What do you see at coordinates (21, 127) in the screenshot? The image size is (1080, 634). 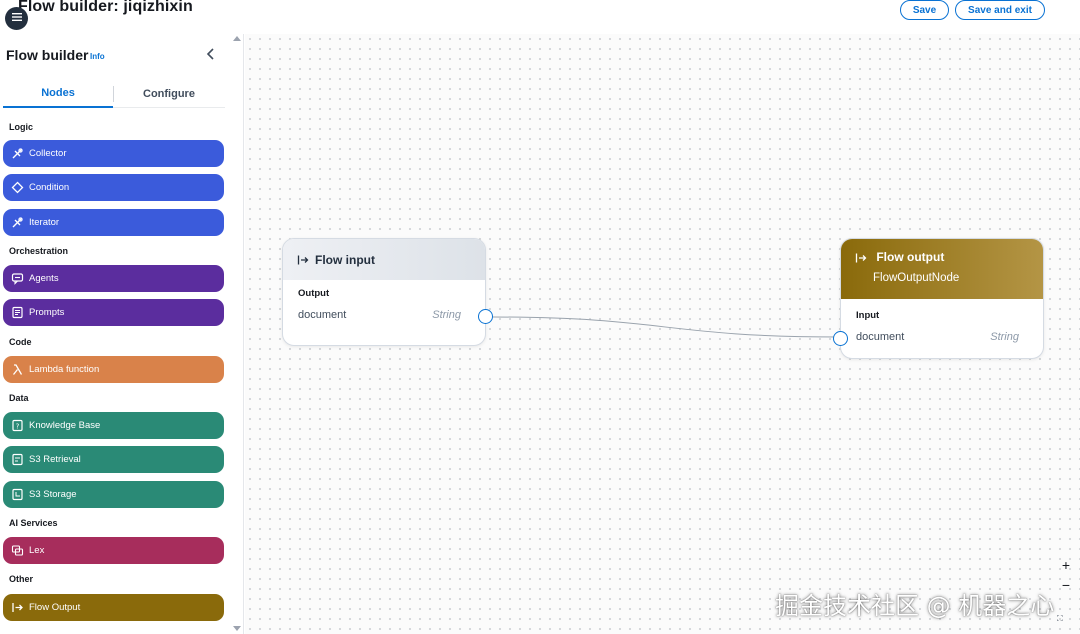 I see `section-label-logic: Logic` at bounding box center [21, 127].